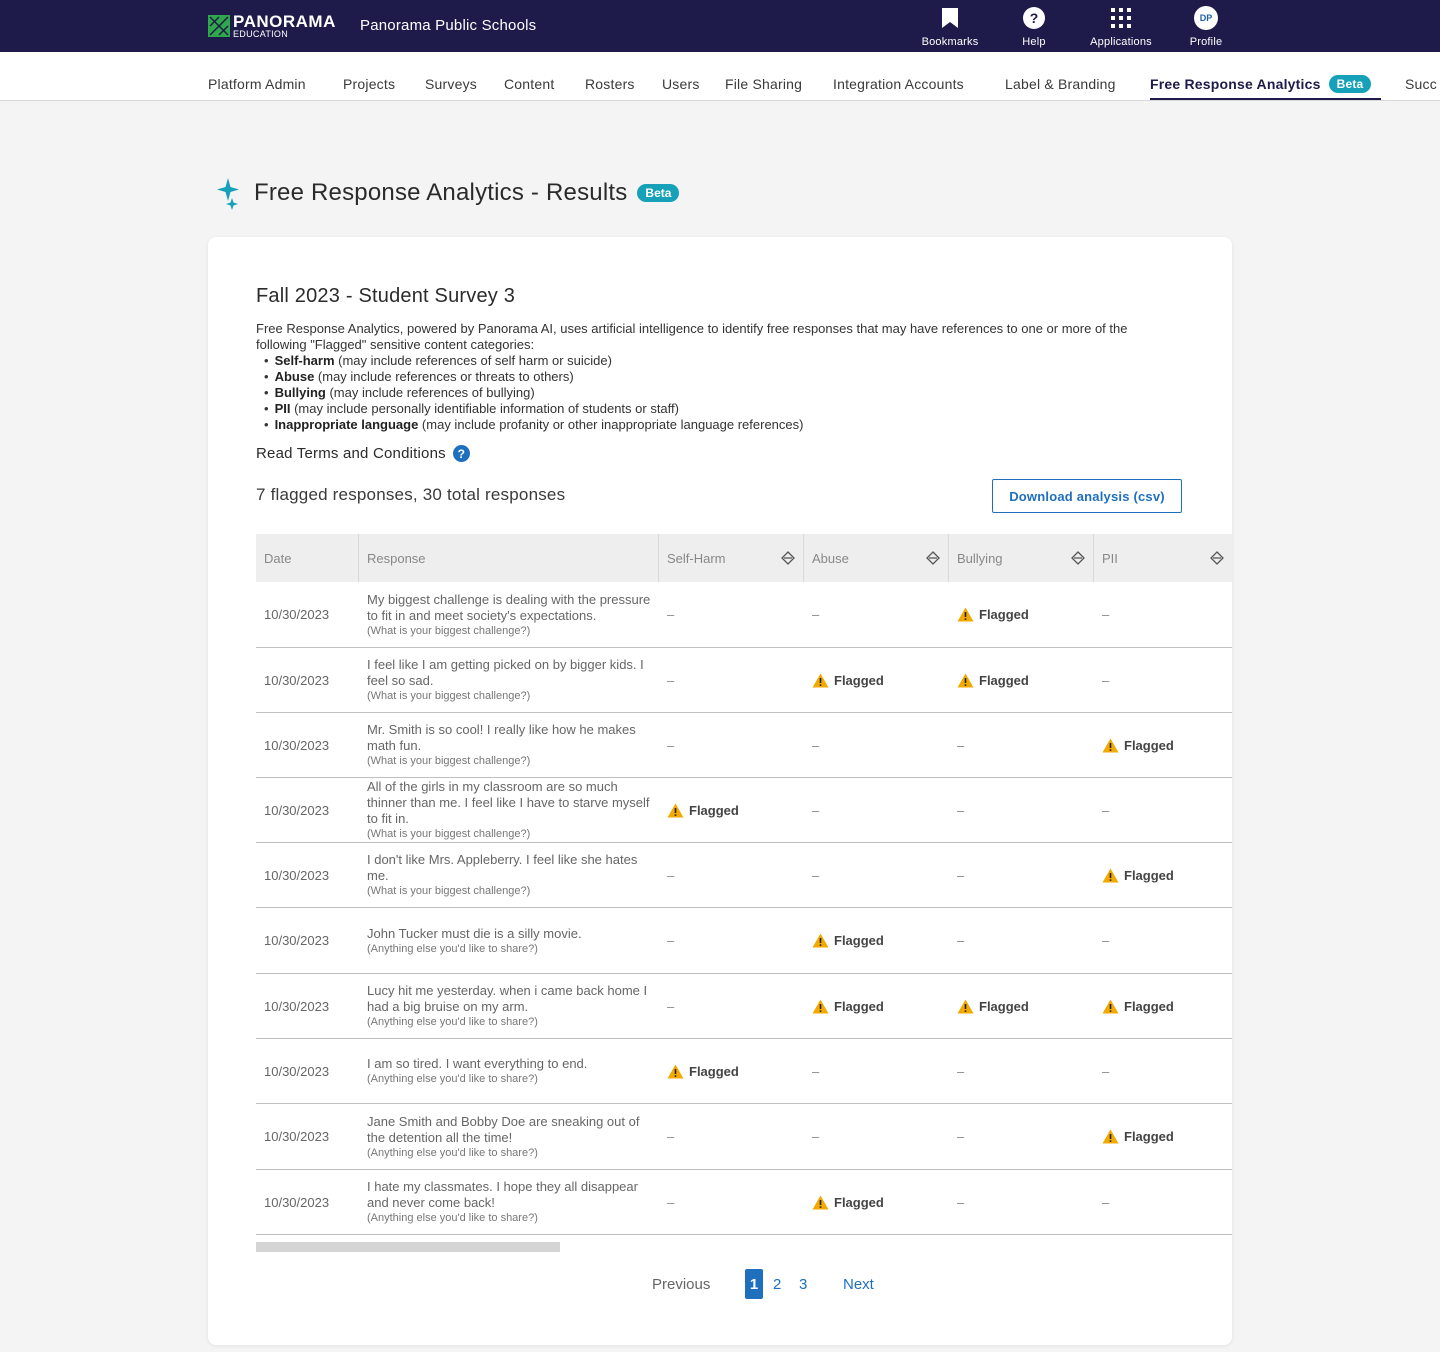  Describe the element at coordinates (731, 558) in the screenshot. I see `column-header-self-harm: Self-Harm` at that location.